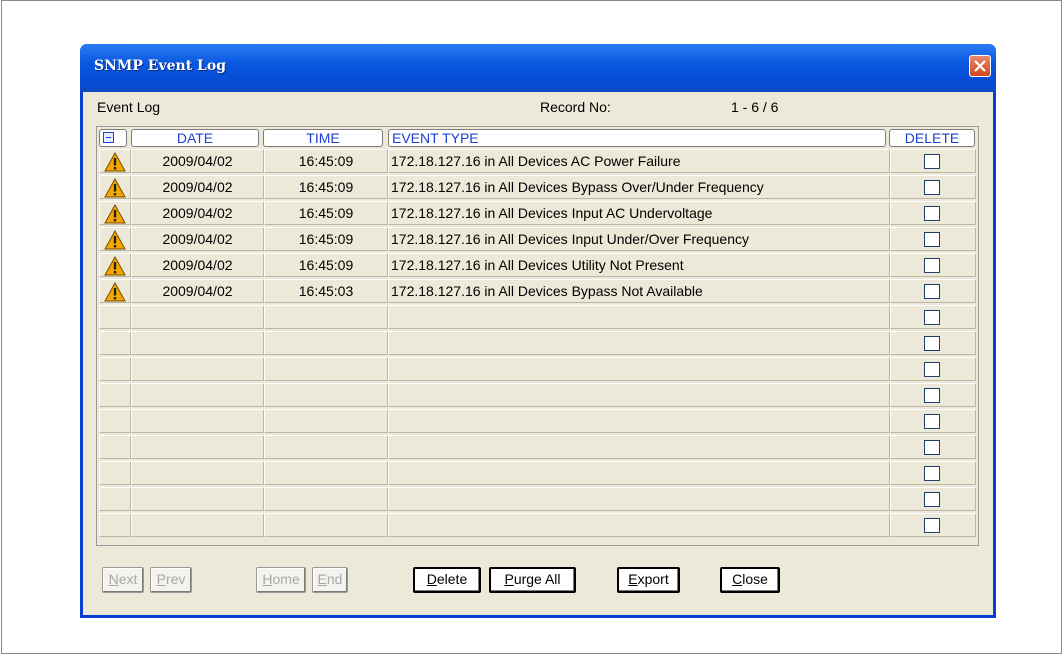 The height and width of the screenshot is (655, 1064). Describe the element at coordinates (330, 580) in the screenshot. I see `end-button: End` at that location.